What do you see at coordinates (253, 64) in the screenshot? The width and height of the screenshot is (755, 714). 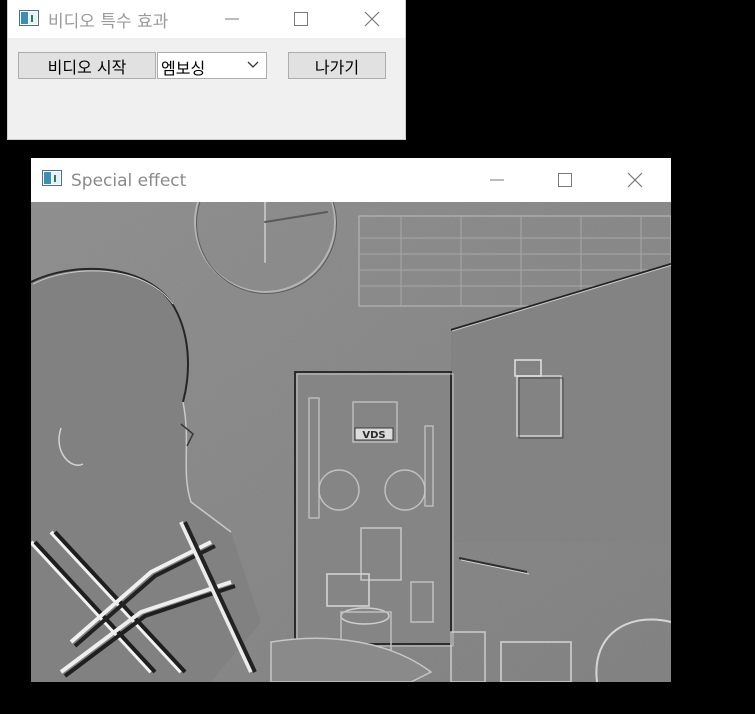 I see `chevron-down-icon` at bounding box center [253, 64].